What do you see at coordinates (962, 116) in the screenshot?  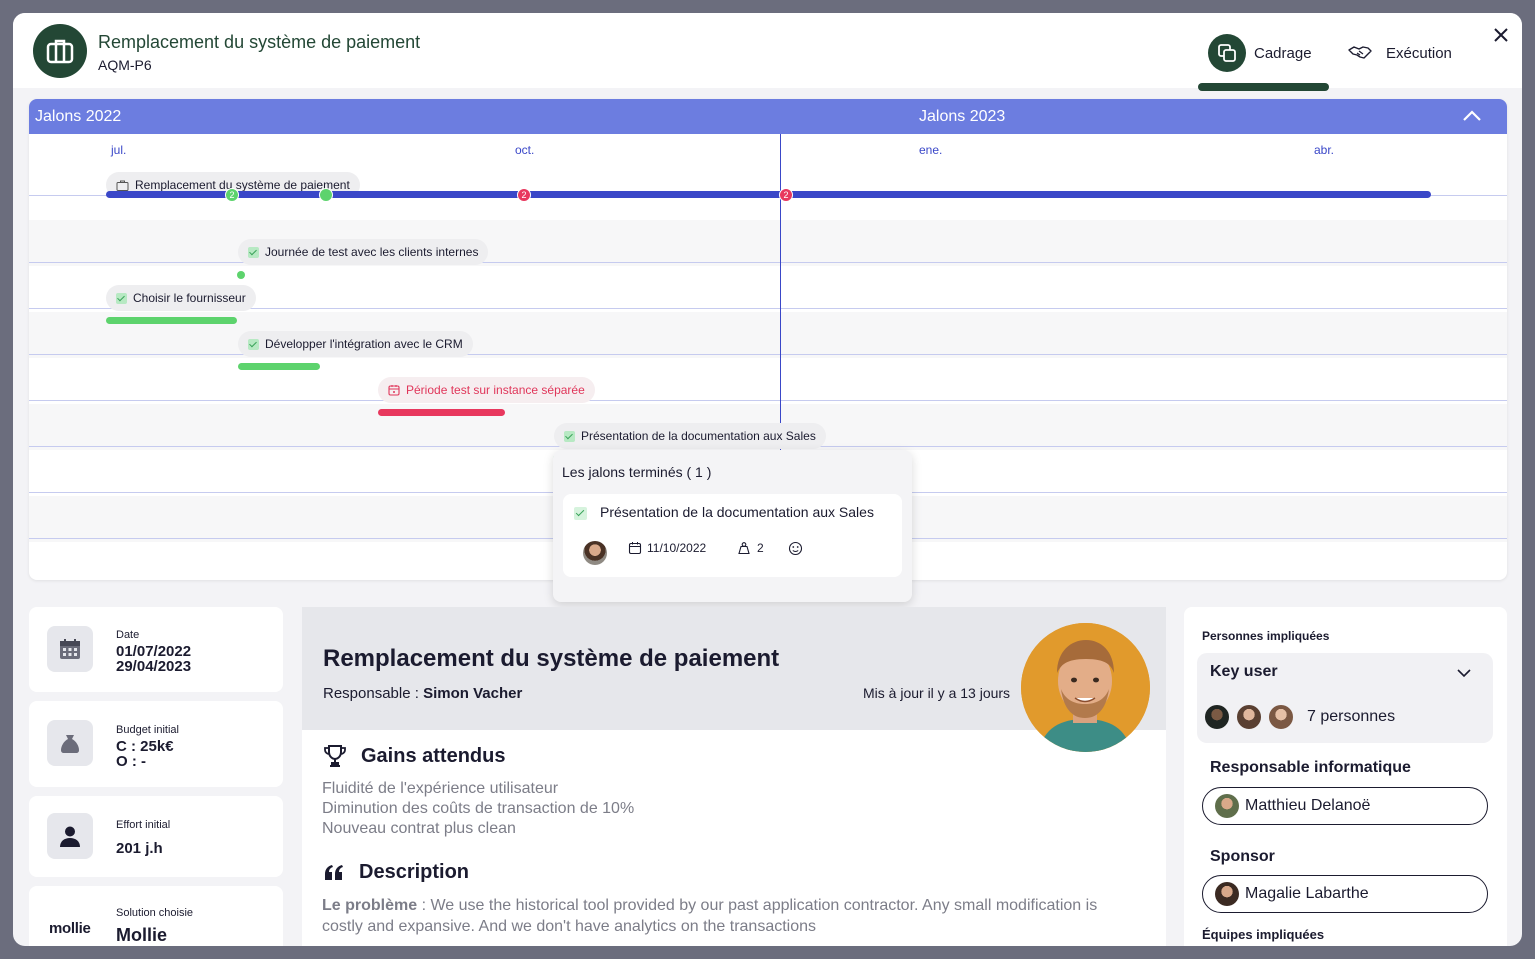 I see `year-2023-label: Jalons 2023` at bounding box center [962, 116].